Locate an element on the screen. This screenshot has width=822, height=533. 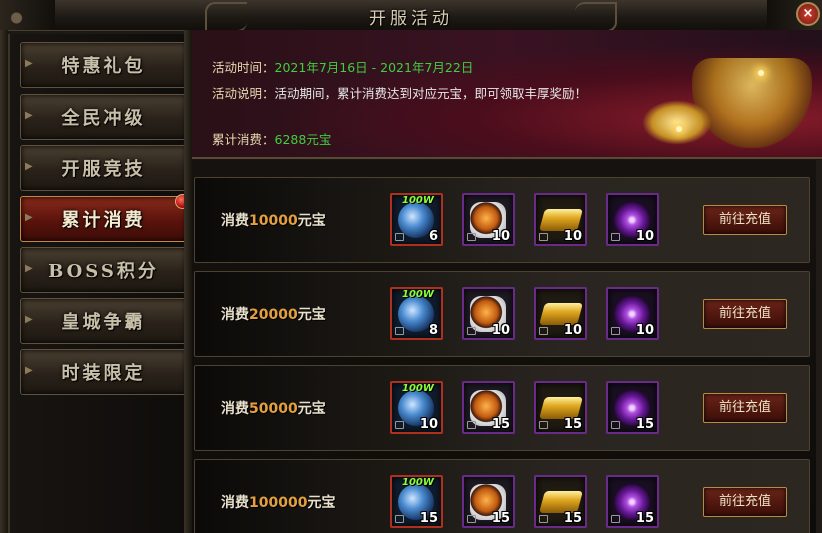
spend-amount: 20000 is located at coordinates (273, 315).